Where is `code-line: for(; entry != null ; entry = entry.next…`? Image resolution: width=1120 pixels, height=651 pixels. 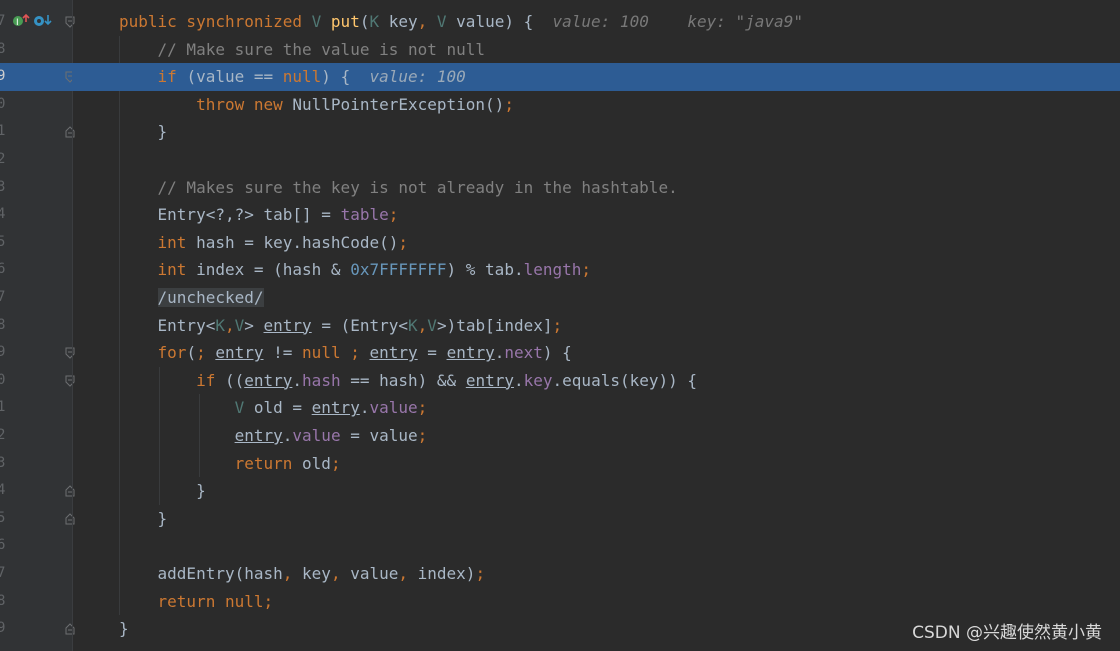 code-line: for(; entry != null ; entry = entry.next… is located at coordinates (596, 353).